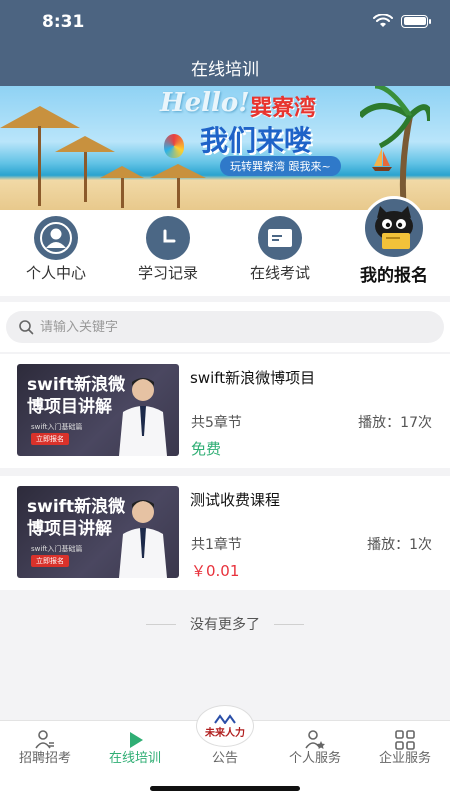 Image resolution: width=450 pixels, height=800 pixels. I want to click on tab-online-training: 在线培训, so click(135, 746).